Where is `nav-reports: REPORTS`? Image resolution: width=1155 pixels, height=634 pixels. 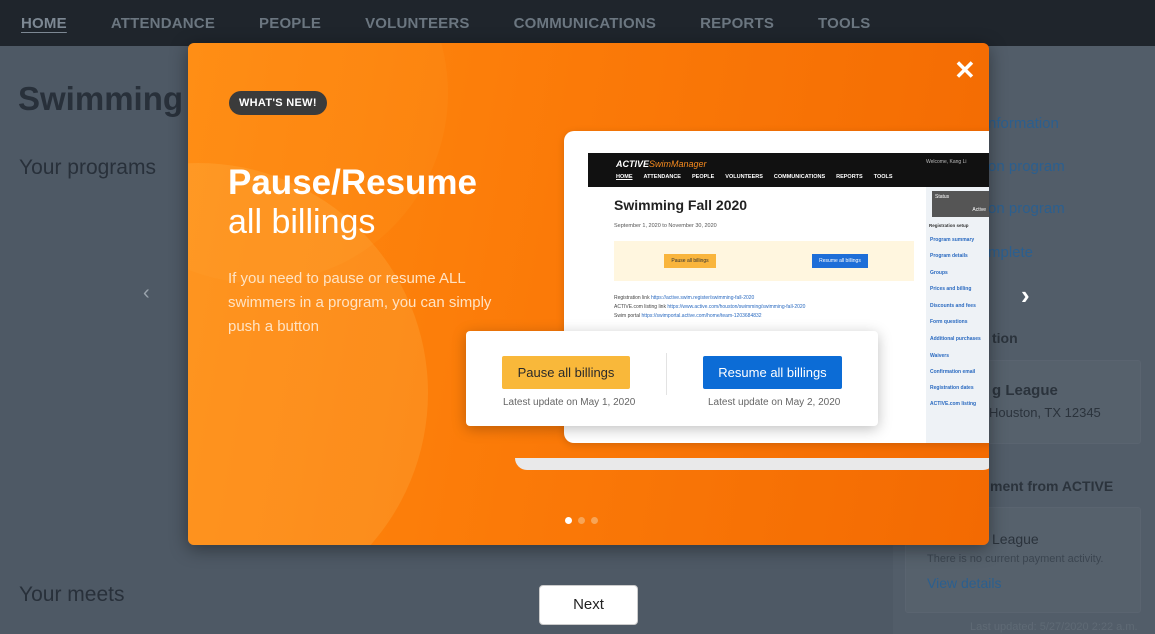 nav-reports: REPORTS is located at coordinates (737, 23).